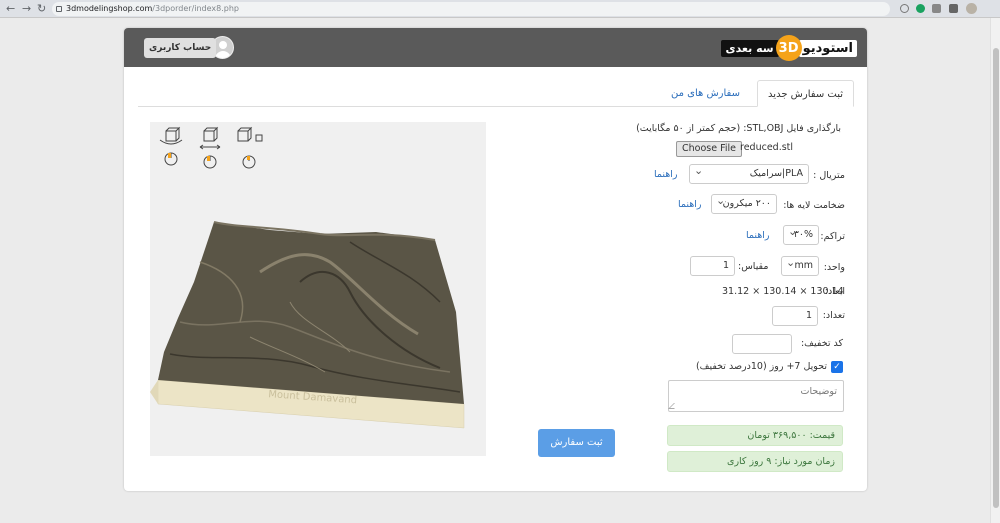 Image resolution: width=1000 pixels, height=523 pixels. Describe the element at coordinates (996, 278) in the screenshot. I see `scrollbar-thumb` at that location.